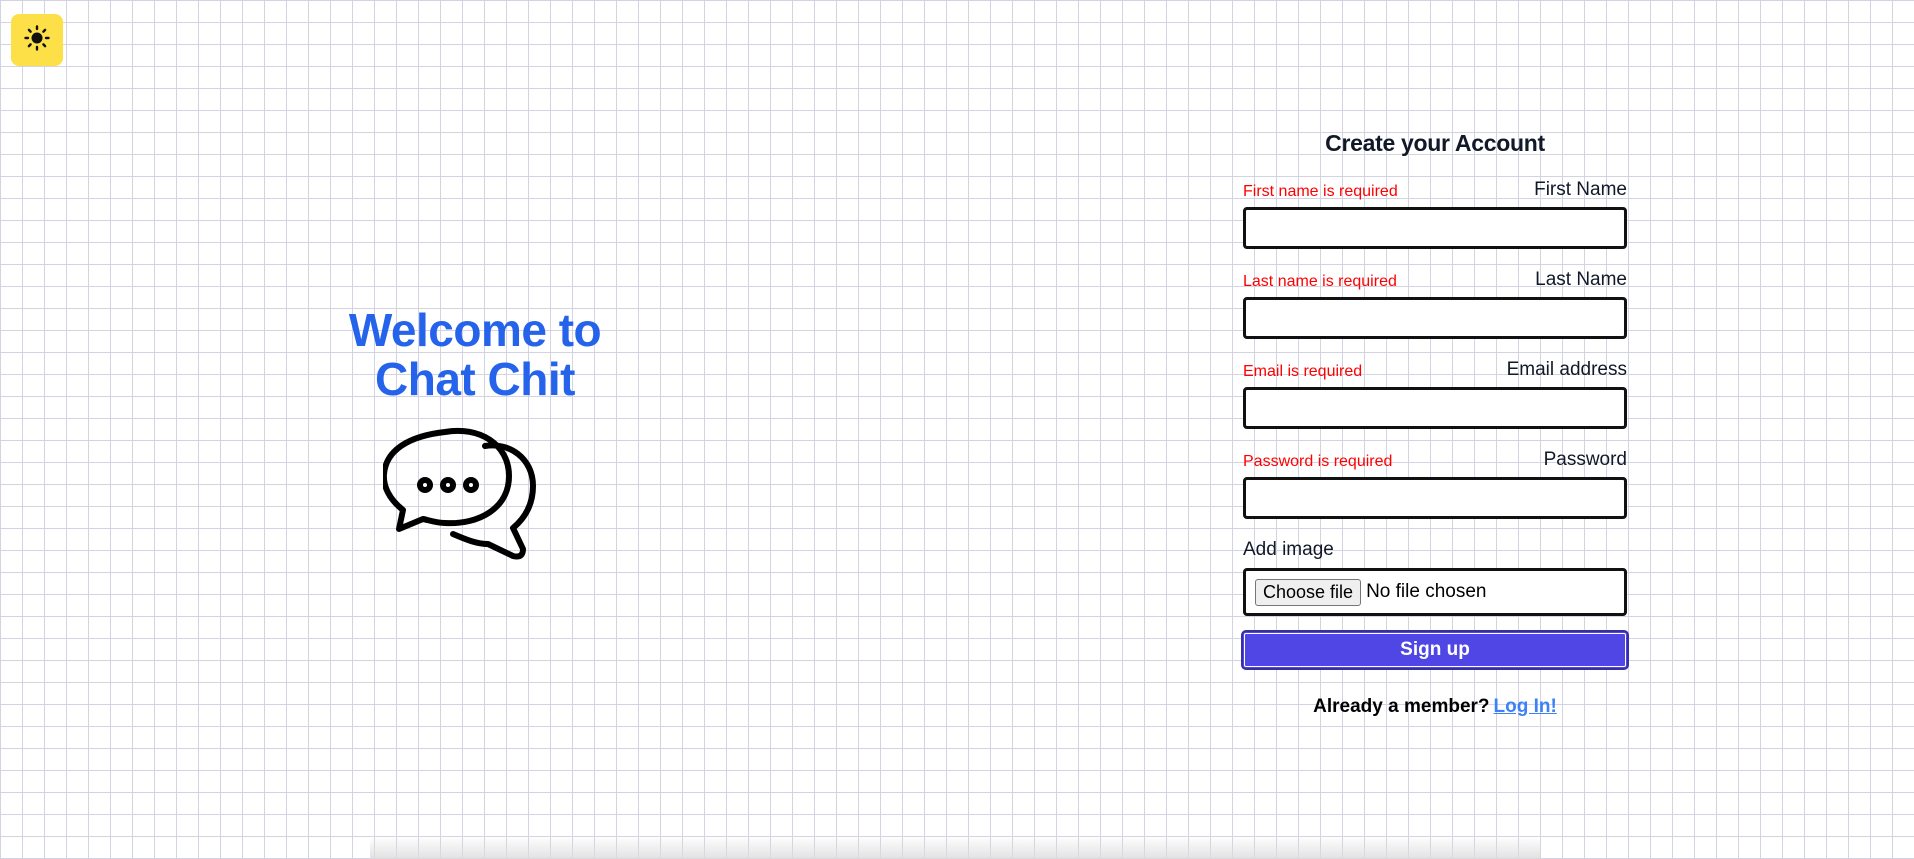  What do you see at coordinates (475, 330) in the screenshot?
I see `welcome-line-1: Welcome to` at bounding box center [475, 330].